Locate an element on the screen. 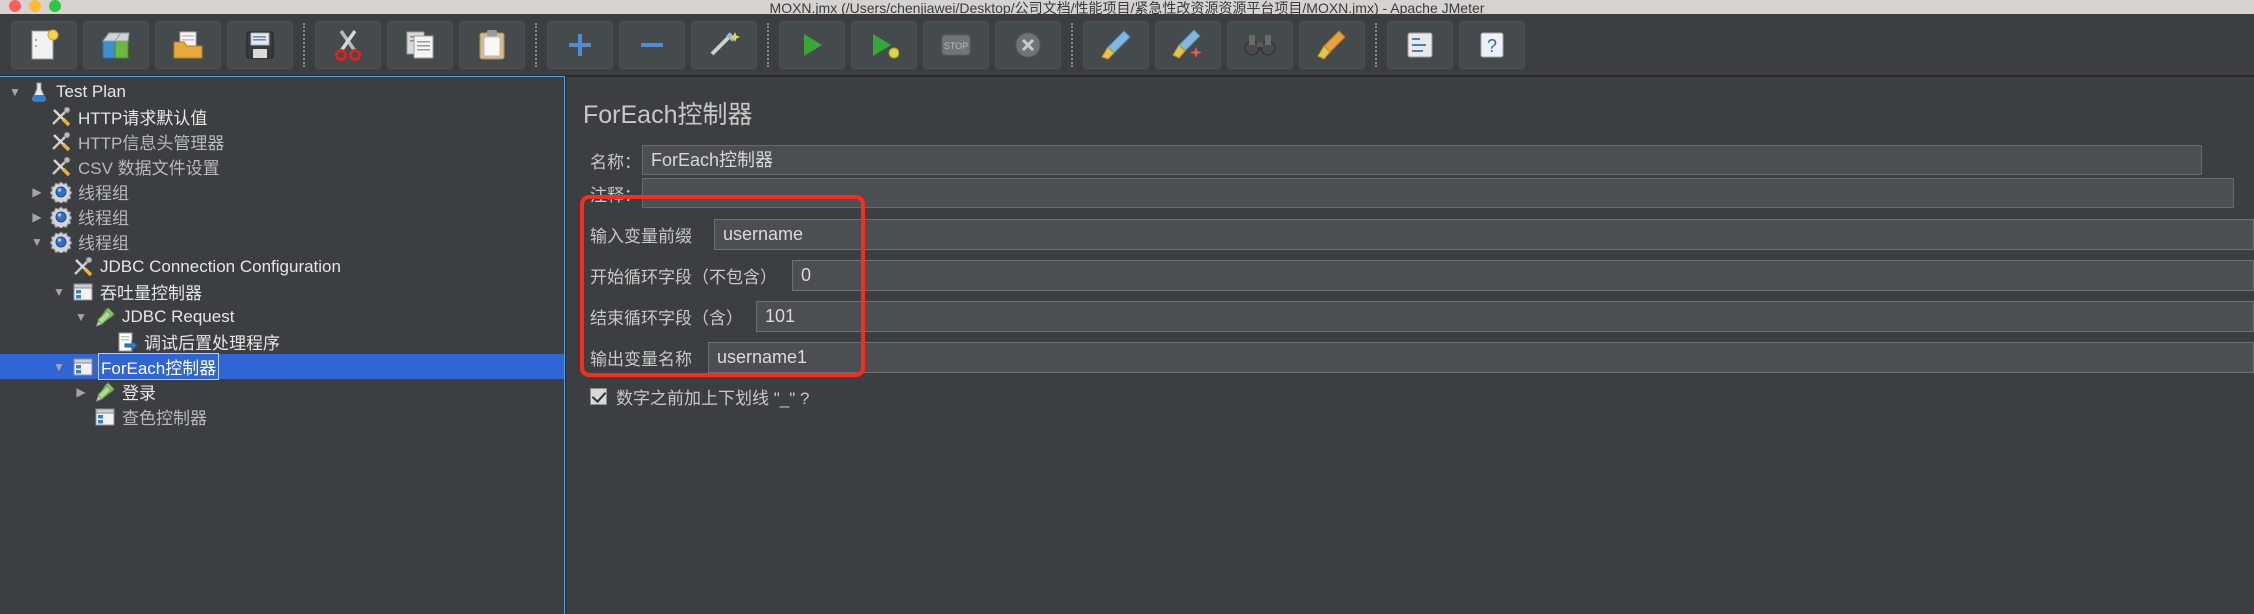 The height and width of the screenshot is (614, 2254). clear-all-button is located at coordinates (1188, 44).